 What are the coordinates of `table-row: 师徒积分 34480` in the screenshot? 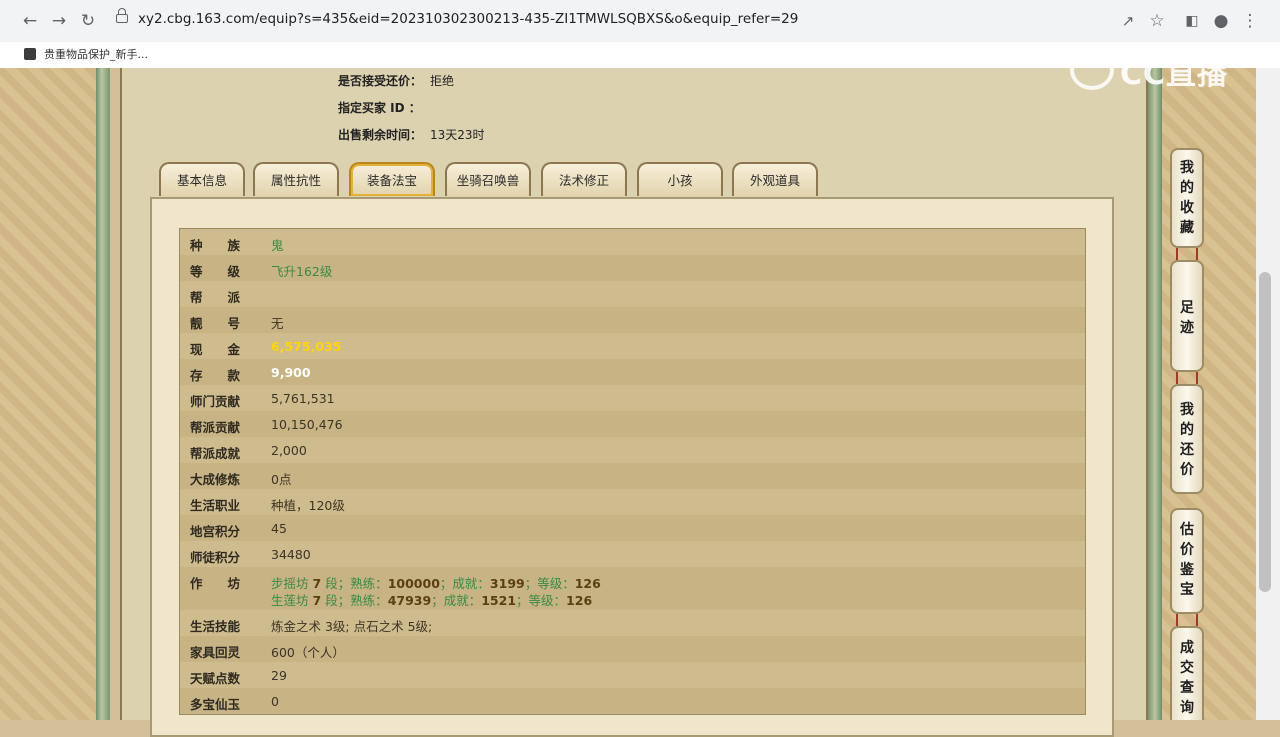 It's located at (632, 554).